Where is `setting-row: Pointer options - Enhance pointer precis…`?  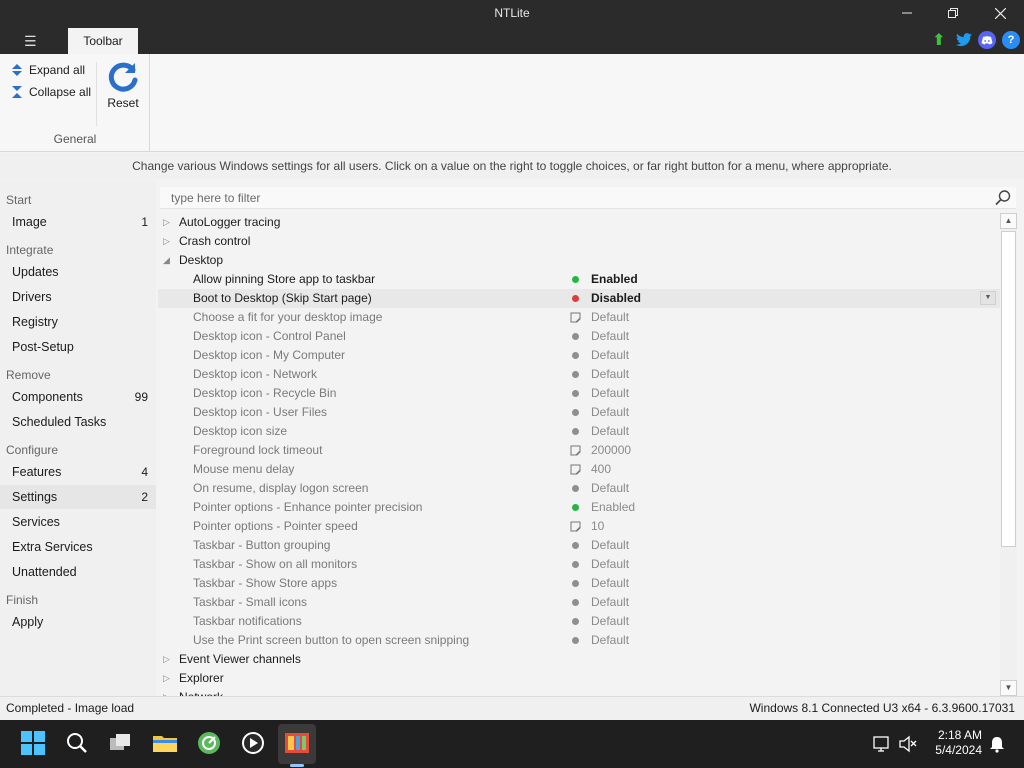
setting-row: Pointer options - Enhance pointer precis… is located at coordinates (579, 507).